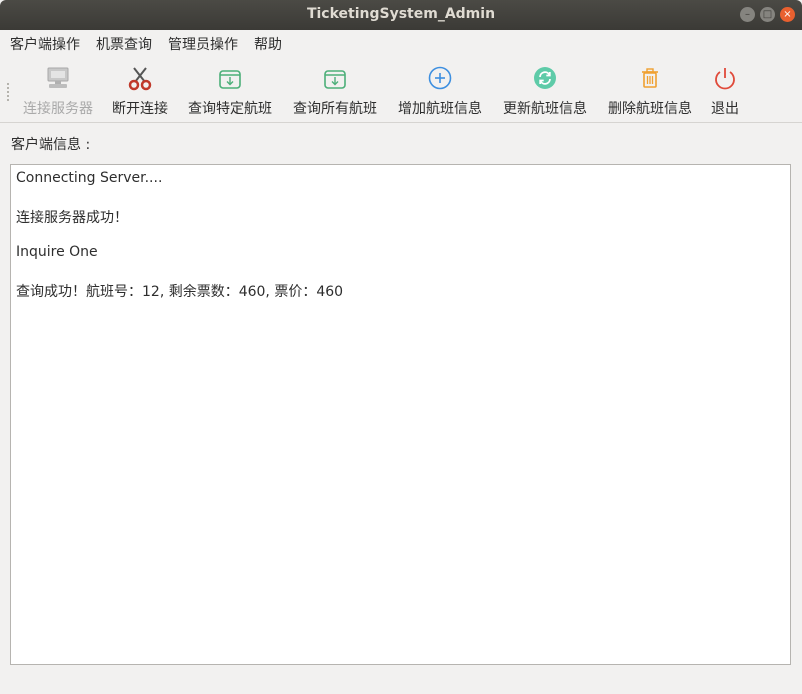 The image size is (802, 694). What do you see at coordinates (747, 14) in the screenshot?
I see `minimize-button: –` at bounding box center [747, 14].